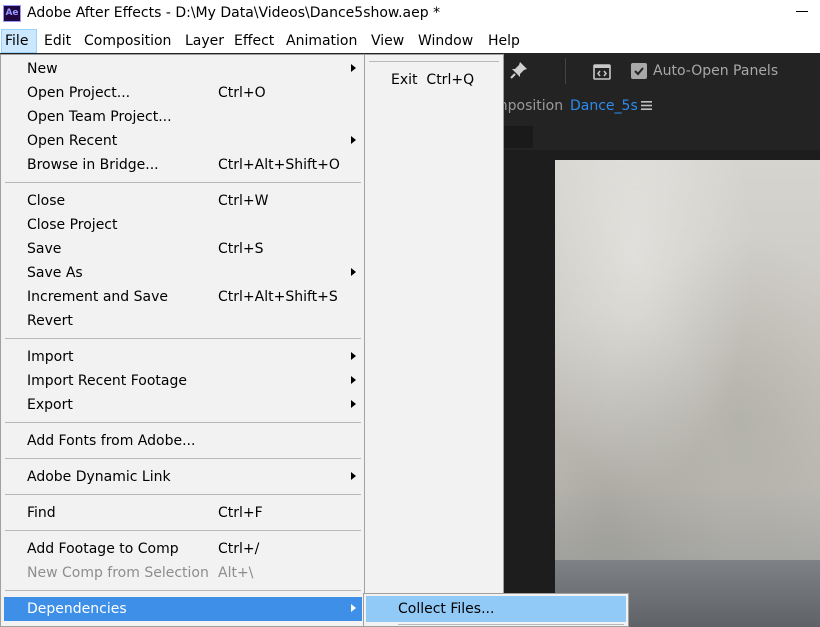 The width and height of the screenshot is (820, 627). I want to click on composition-panel-title: mposition, so click(529, 106).